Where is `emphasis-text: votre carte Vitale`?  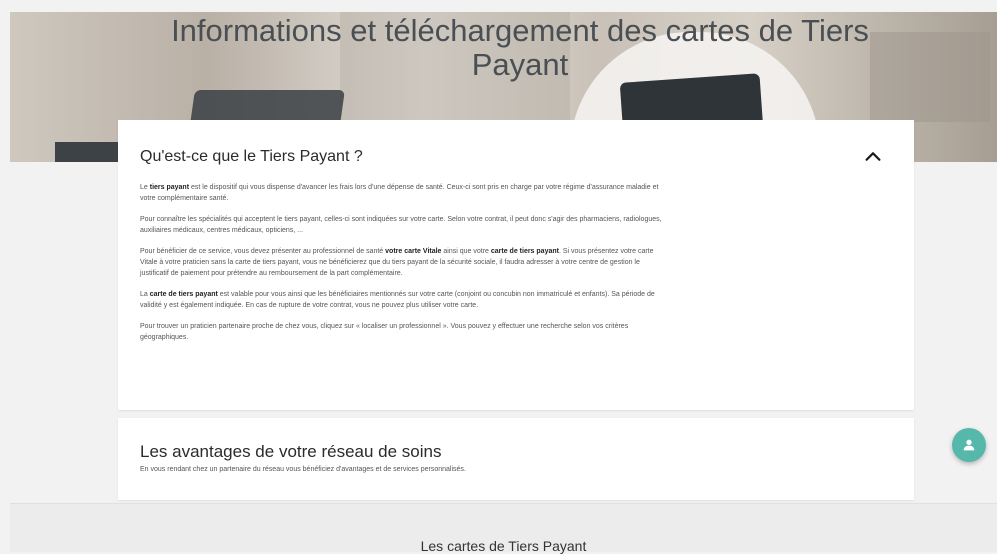
emphasis-text: votre carte Vitale is located at coordinates (413, 251).